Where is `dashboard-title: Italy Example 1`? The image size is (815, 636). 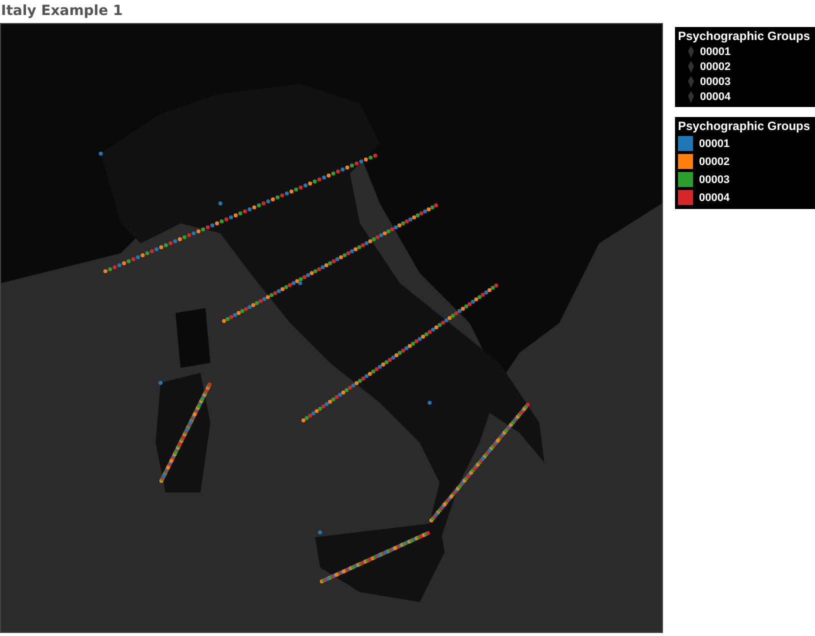 dashboard-title: Italy Example 1 is located at coordinates (62, 11).